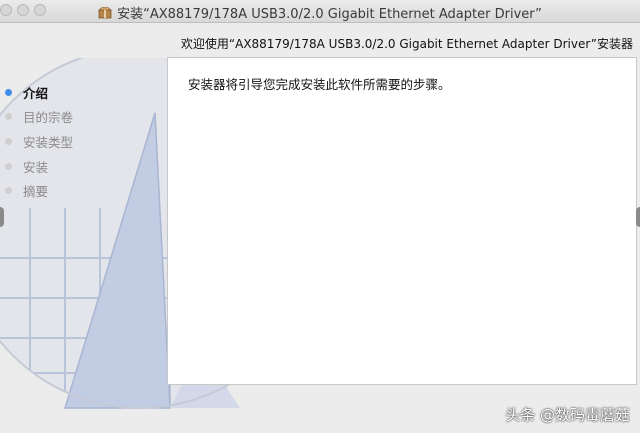 The image size is (640, 433). I want to click on step-summary: 摘要, so click(39, 190).